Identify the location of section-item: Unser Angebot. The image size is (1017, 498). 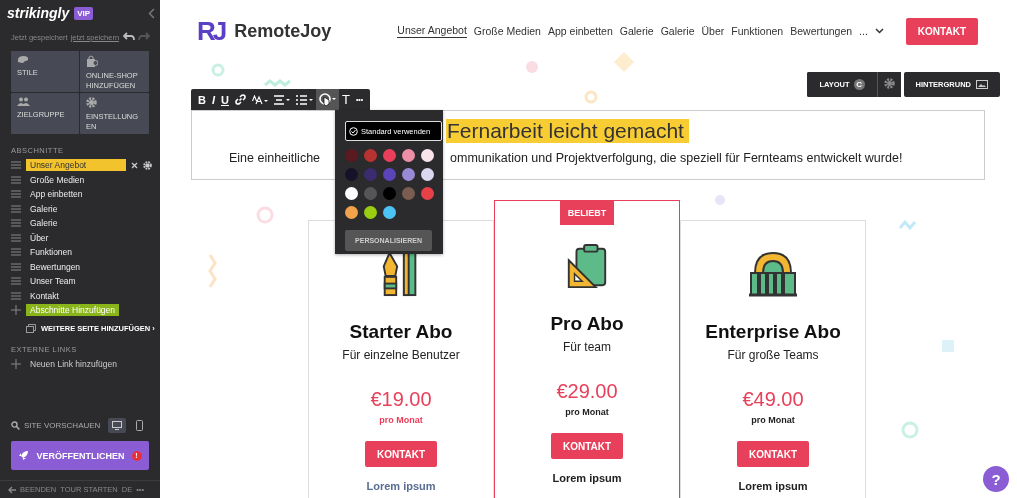
(76, 165).